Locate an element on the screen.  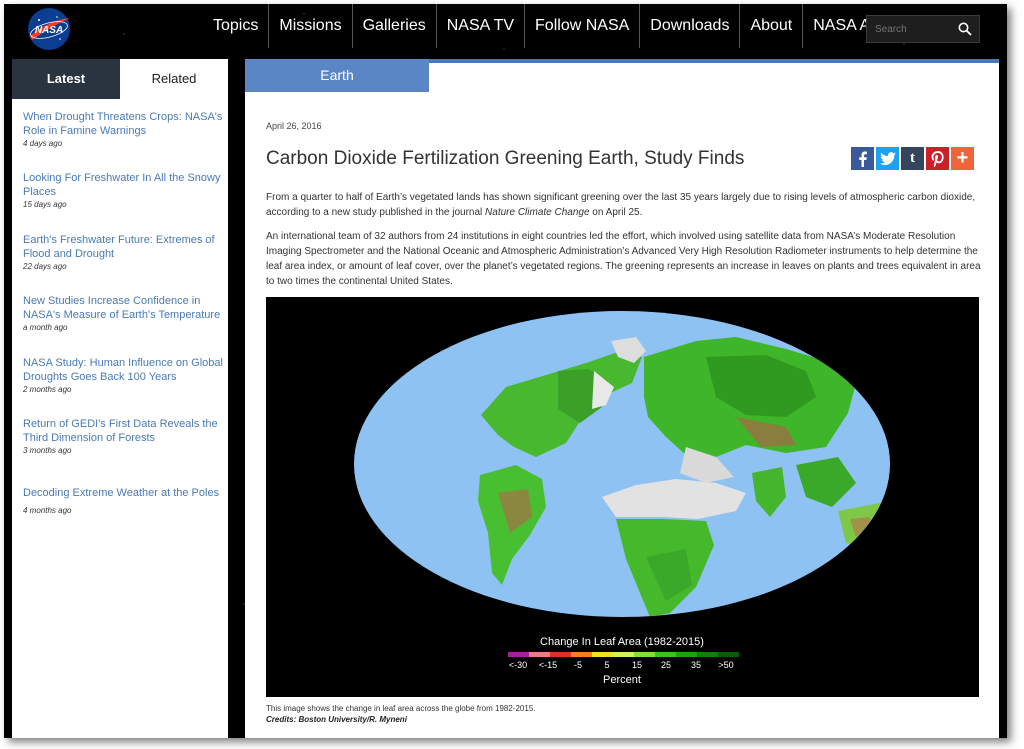
legend-title: Change In Leaf Area (1982-2015) is located at coordinates (622, 642).